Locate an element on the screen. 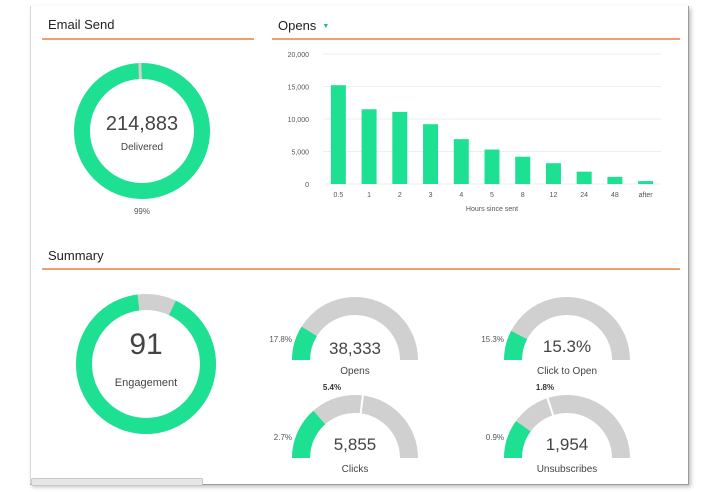  opens-gauge-fill is located at coordinates (305, 343).